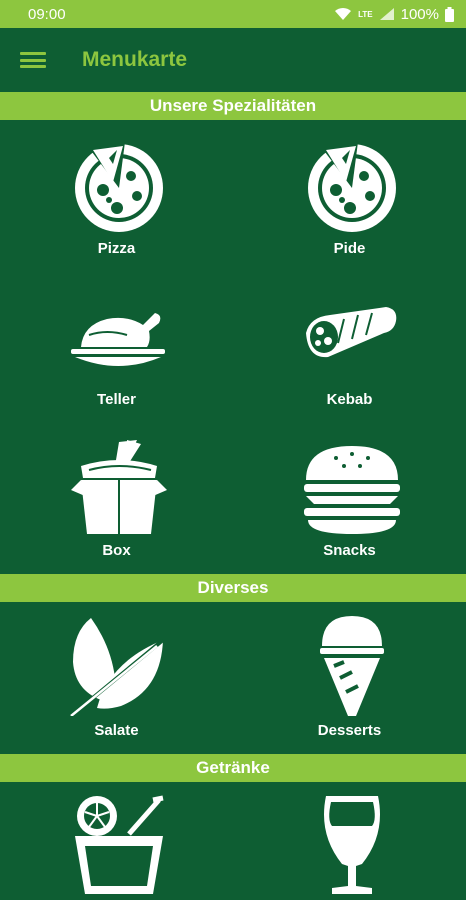 The height and width of the screenshot is (900, 466). Describe the element at coordinates (449, 14) in the screenshot. I see `battery-icon` at that location.